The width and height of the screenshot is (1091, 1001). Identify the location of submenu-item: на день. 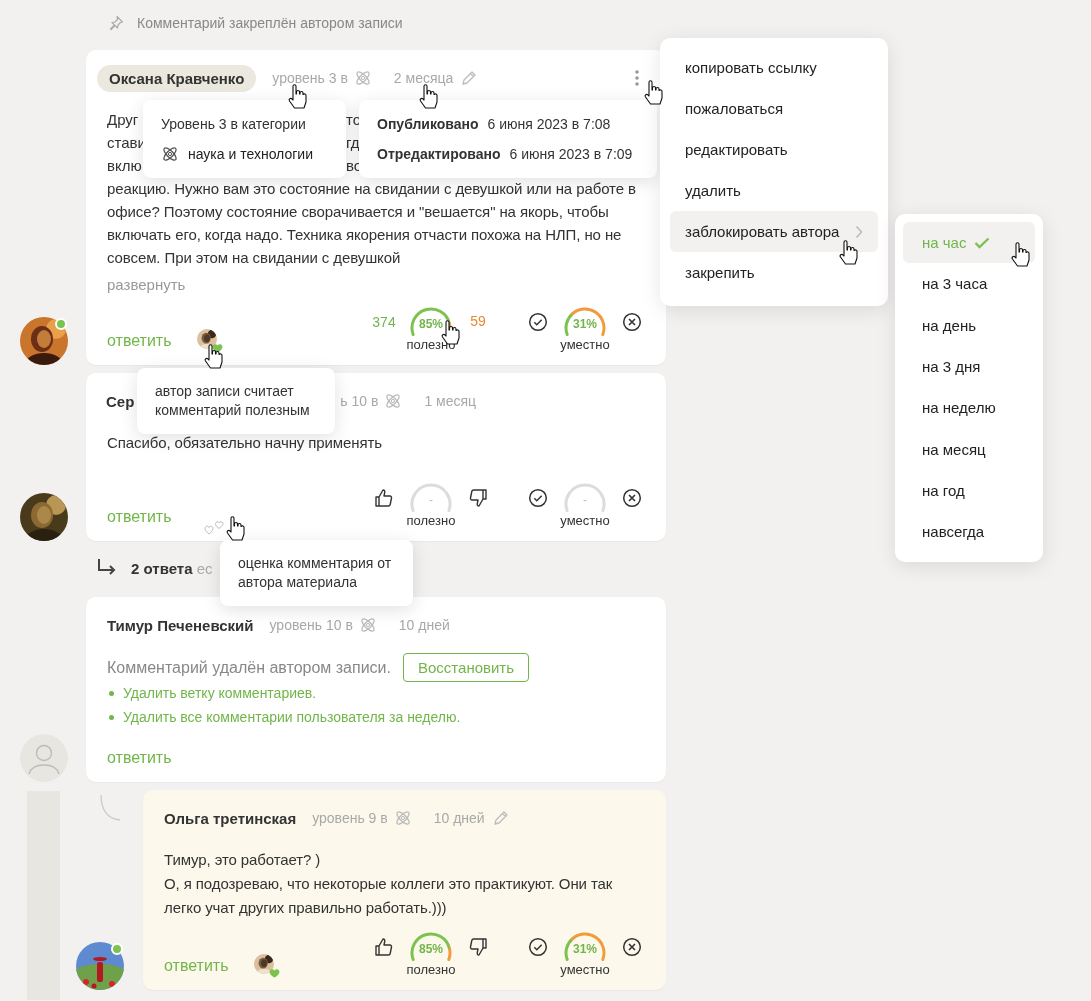
(969, 325).